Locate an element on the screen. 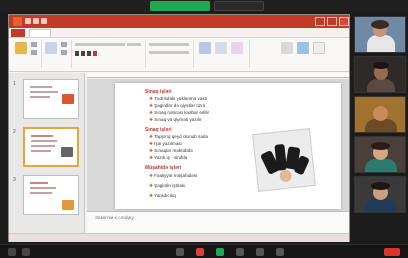 The width and height of the screenshot is (408, 258). speaker-notes-pane: Заметки к слайду is located at coordinates (218, 222).